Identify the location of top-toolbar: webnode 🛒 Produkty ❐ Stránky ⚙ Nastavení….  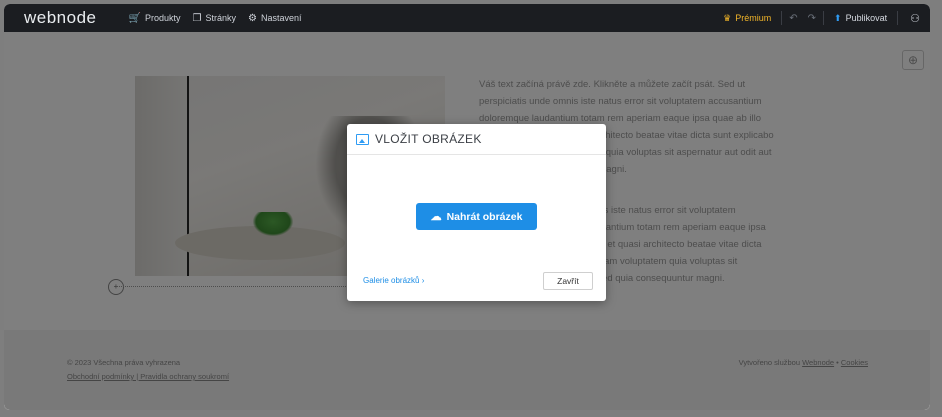
(467, 18).